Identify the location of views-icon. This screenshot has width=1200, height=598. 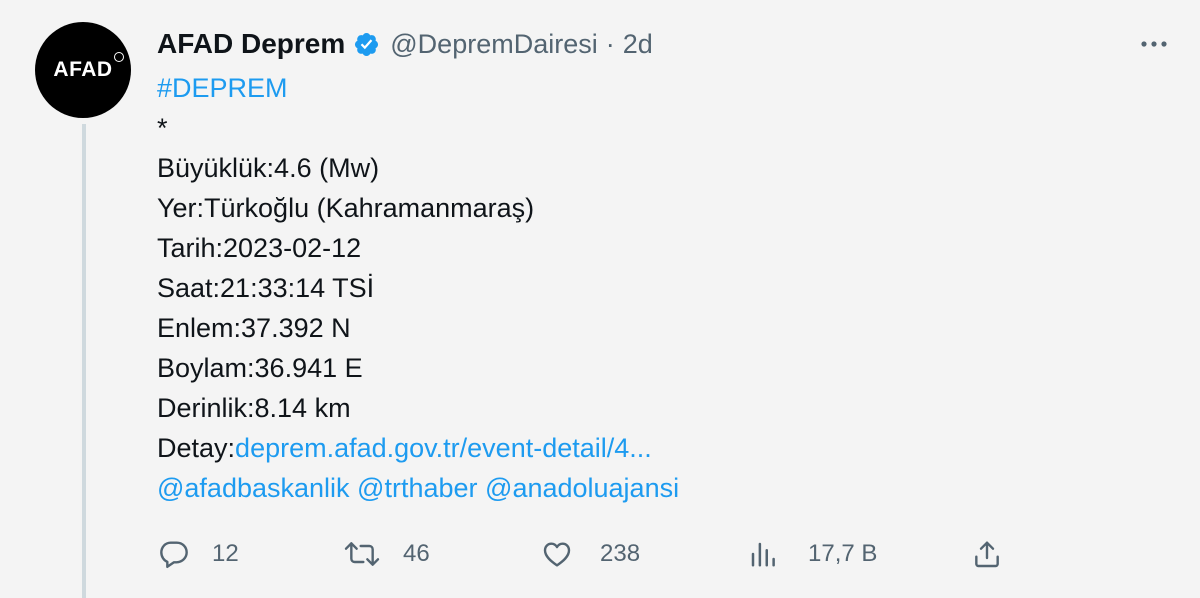
(763, 554).